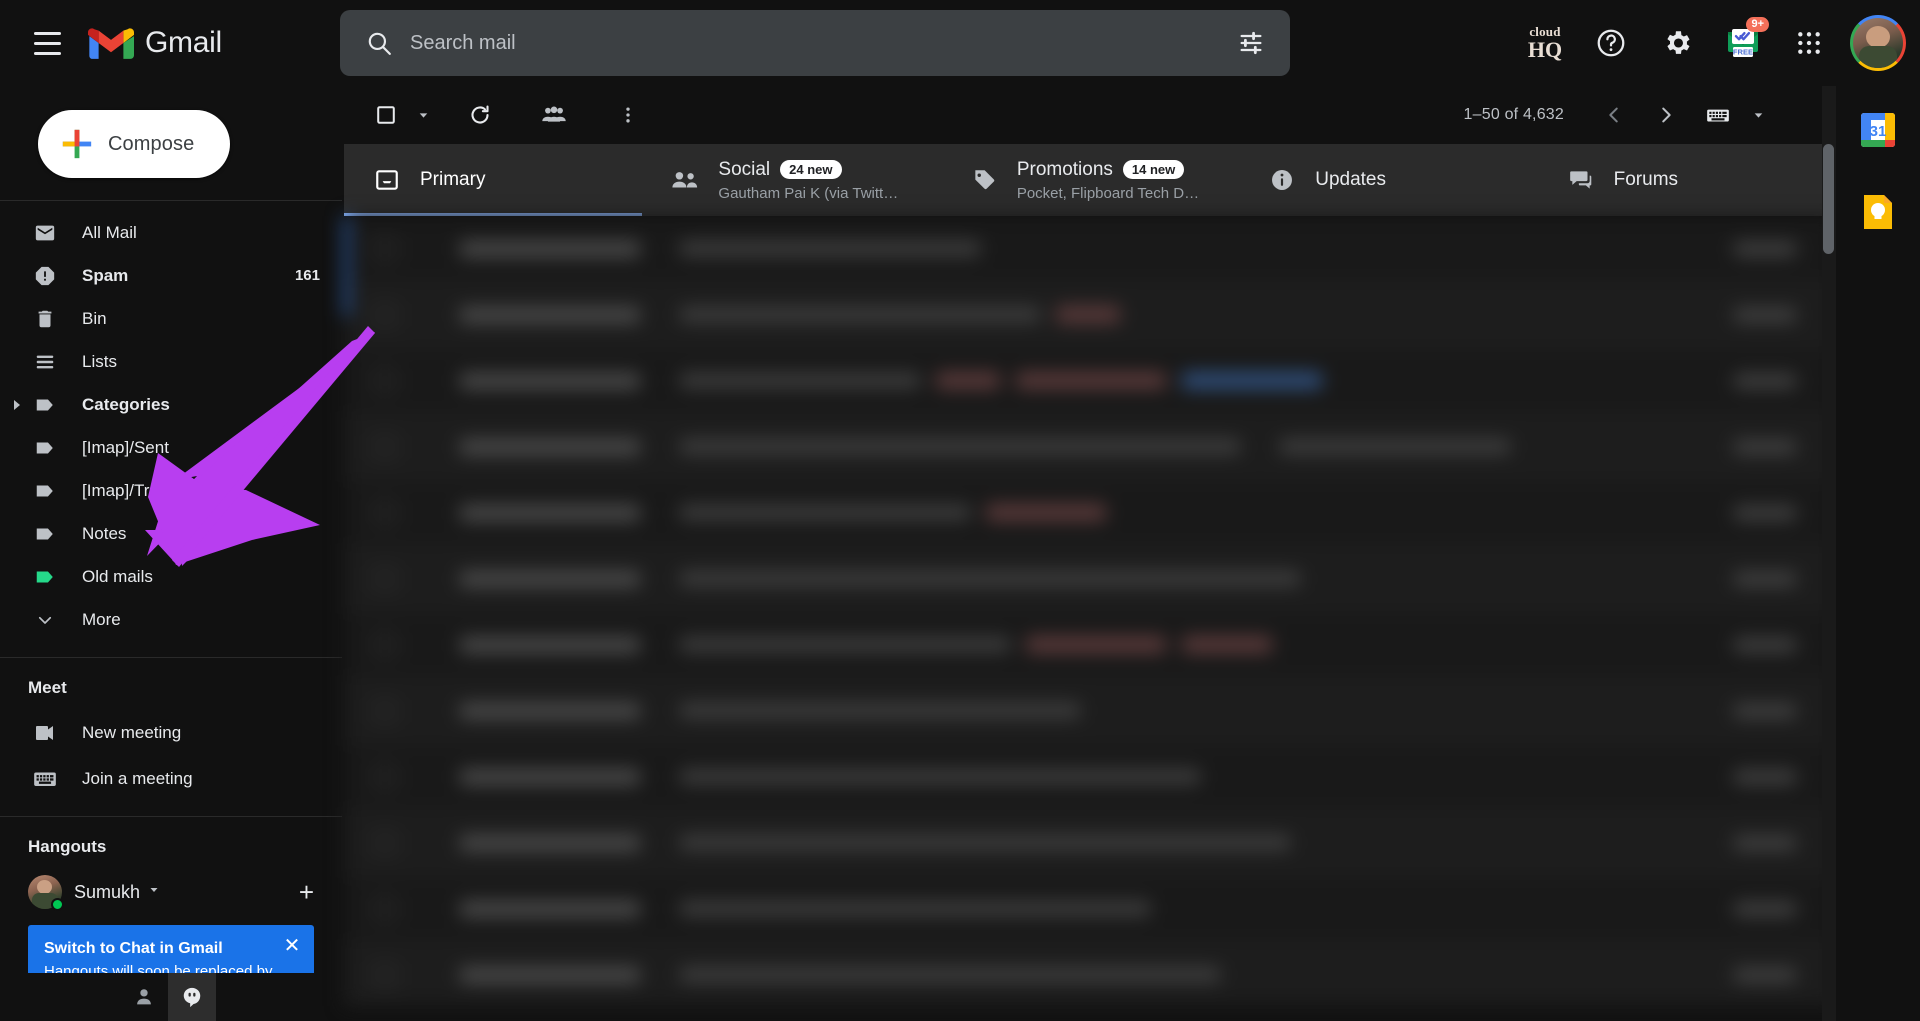  What do you see at coordinates (1251, 43) in the screenshot?
I see `search-options-icon` at bounding box center [1251, 43].